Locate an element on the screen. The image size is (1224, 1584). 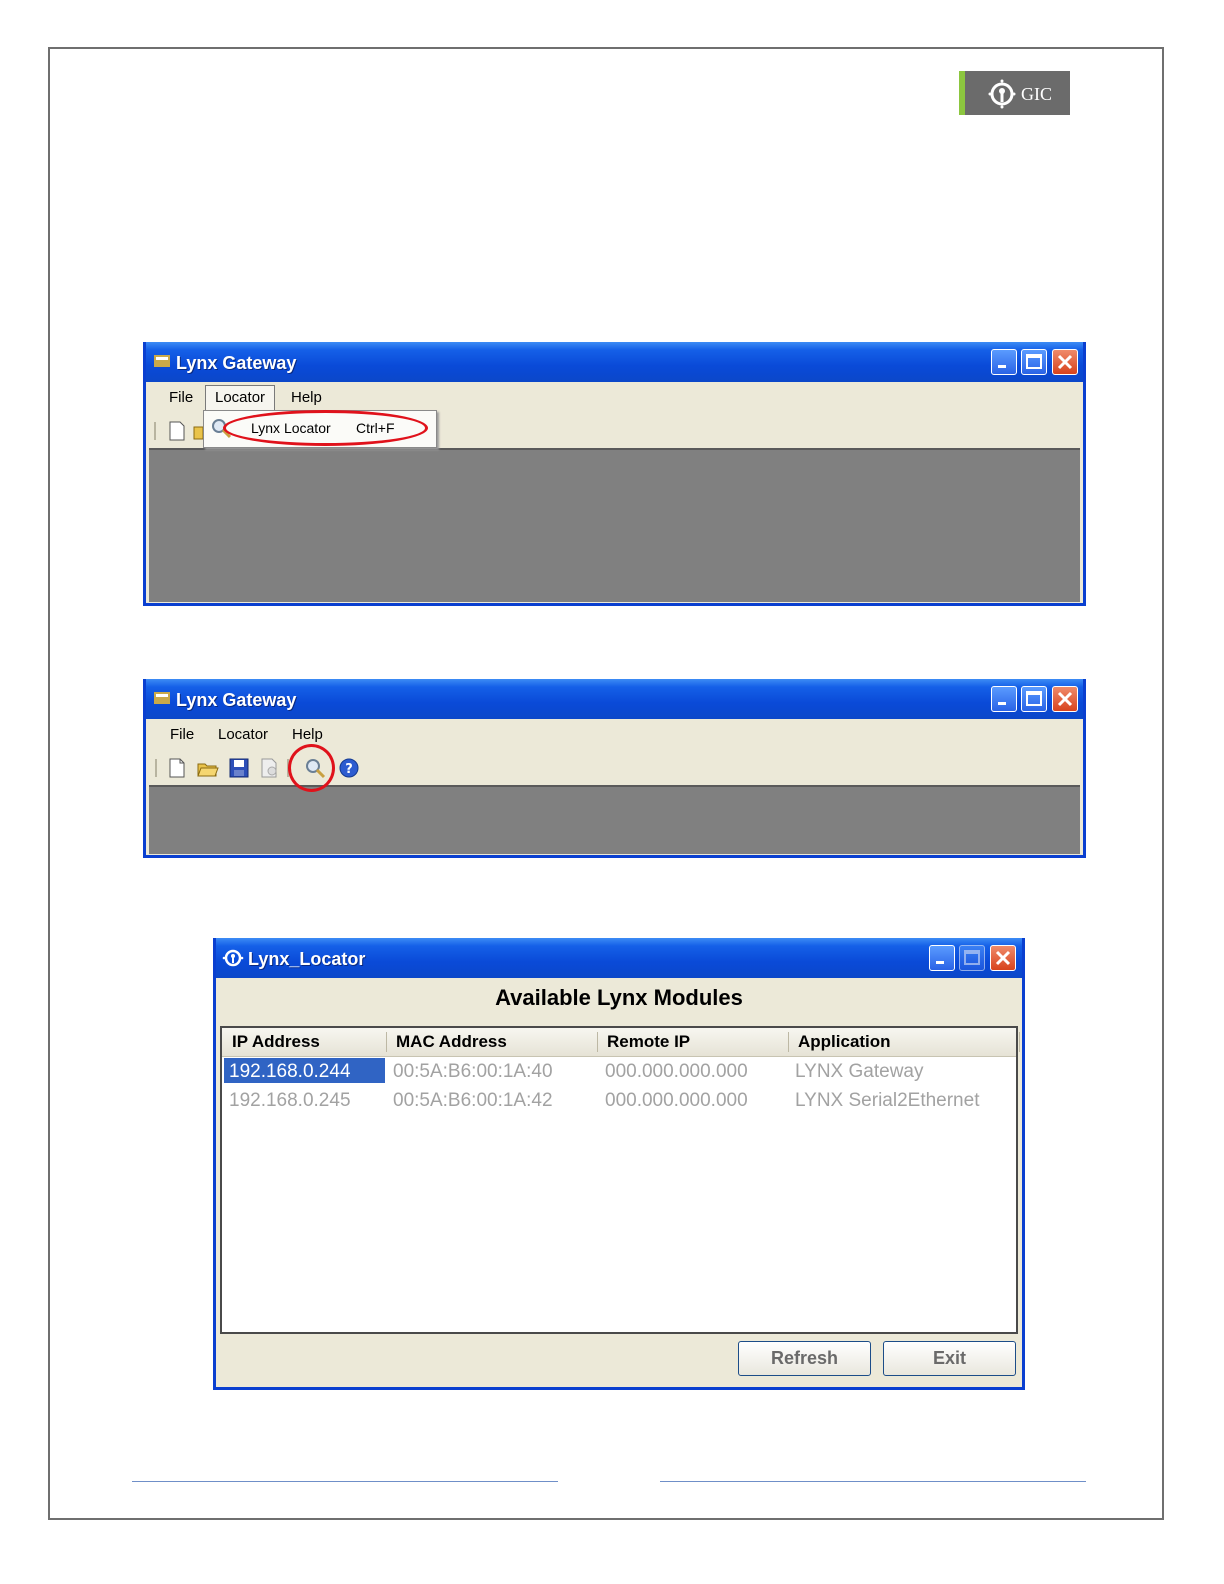
lynx-gateway-window-toolbar: Lynx Gateway File Locator Help ? is located at coordinates (614, 768).